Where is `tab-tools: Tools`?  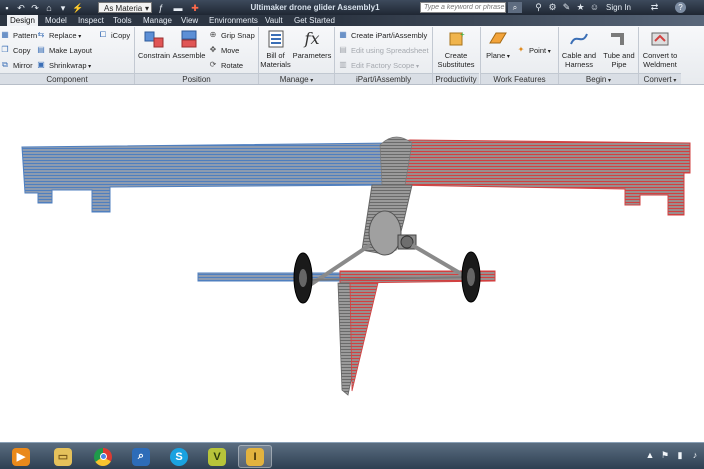 tab-tools: Tools is located at coordinates (122, 20).